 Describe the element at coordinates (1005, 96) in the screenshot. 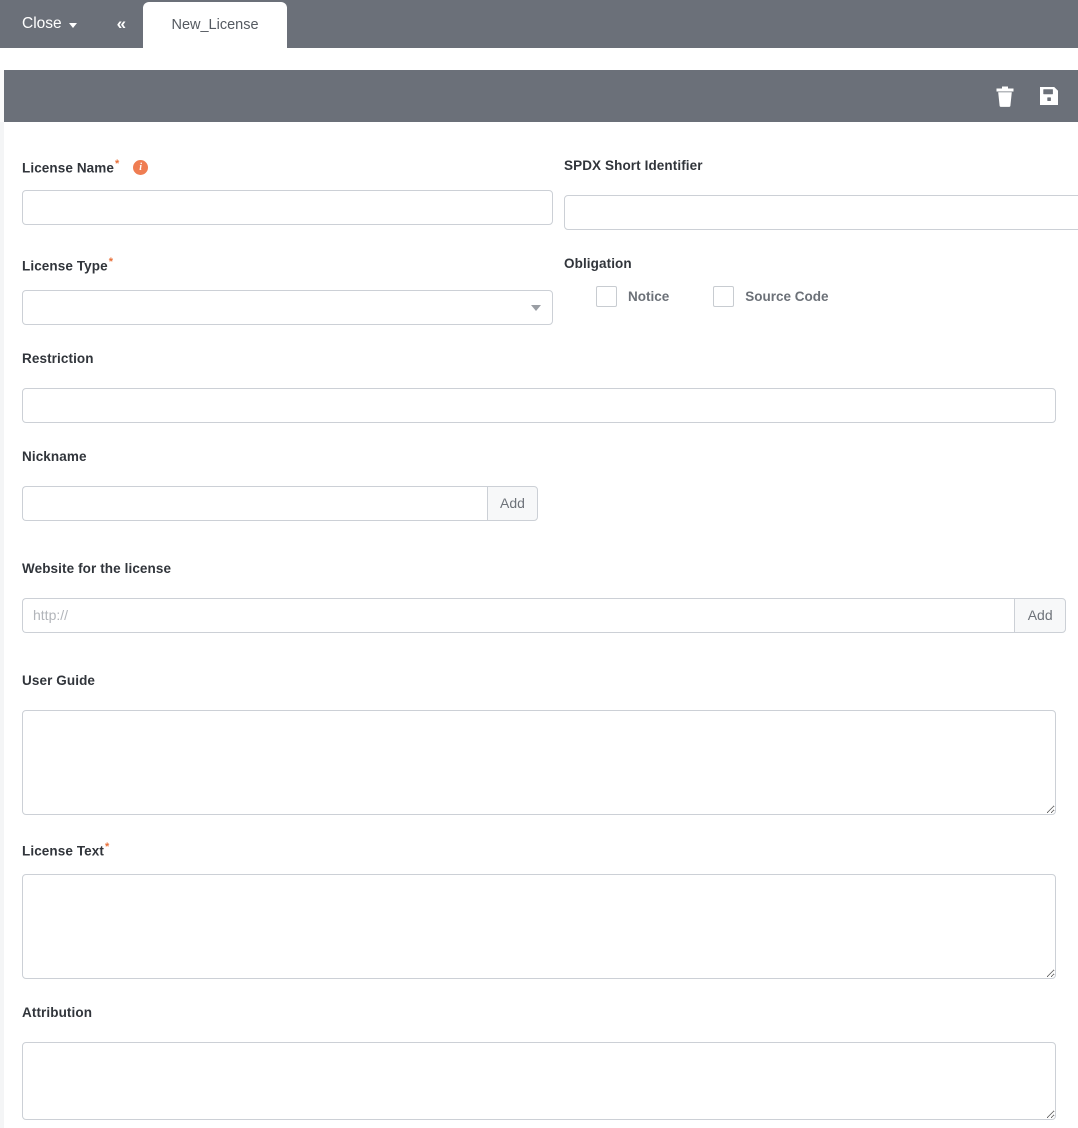

I see `trash-icon` at that location.